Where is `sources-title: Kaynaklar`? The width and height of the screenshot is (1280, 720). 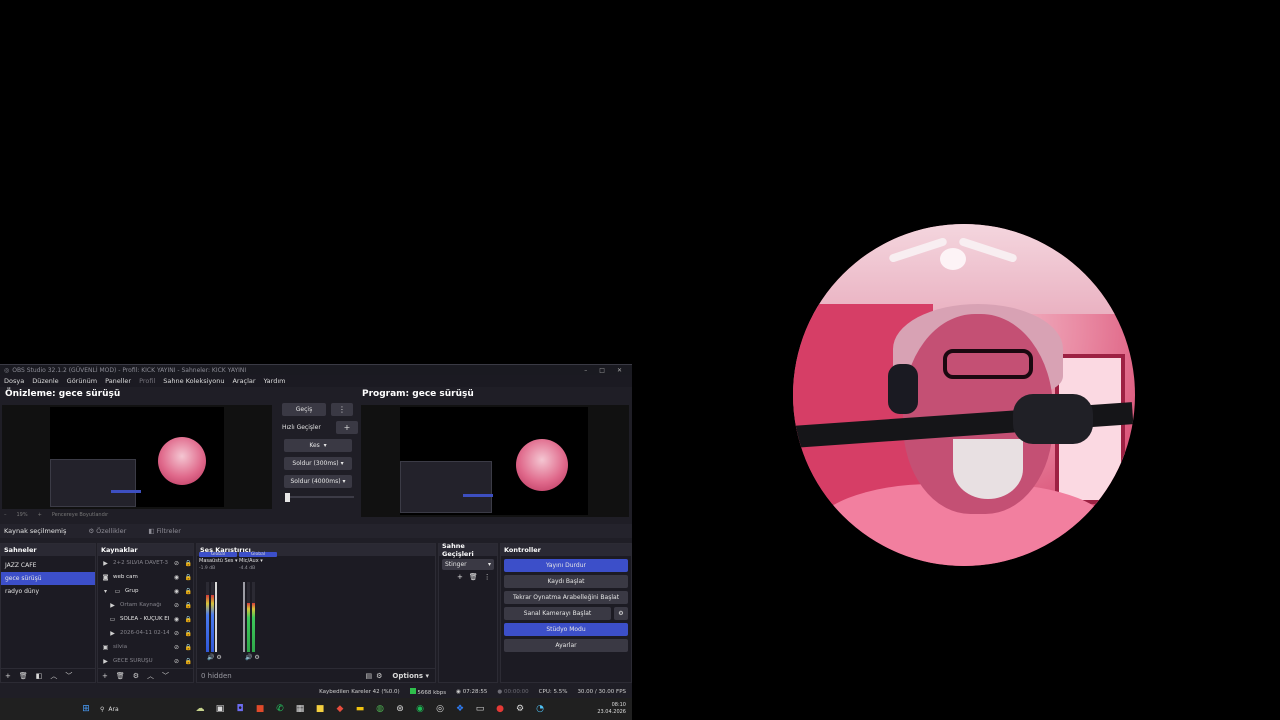 sources-title: Kaynaklar is located at coordinates (145, 550).